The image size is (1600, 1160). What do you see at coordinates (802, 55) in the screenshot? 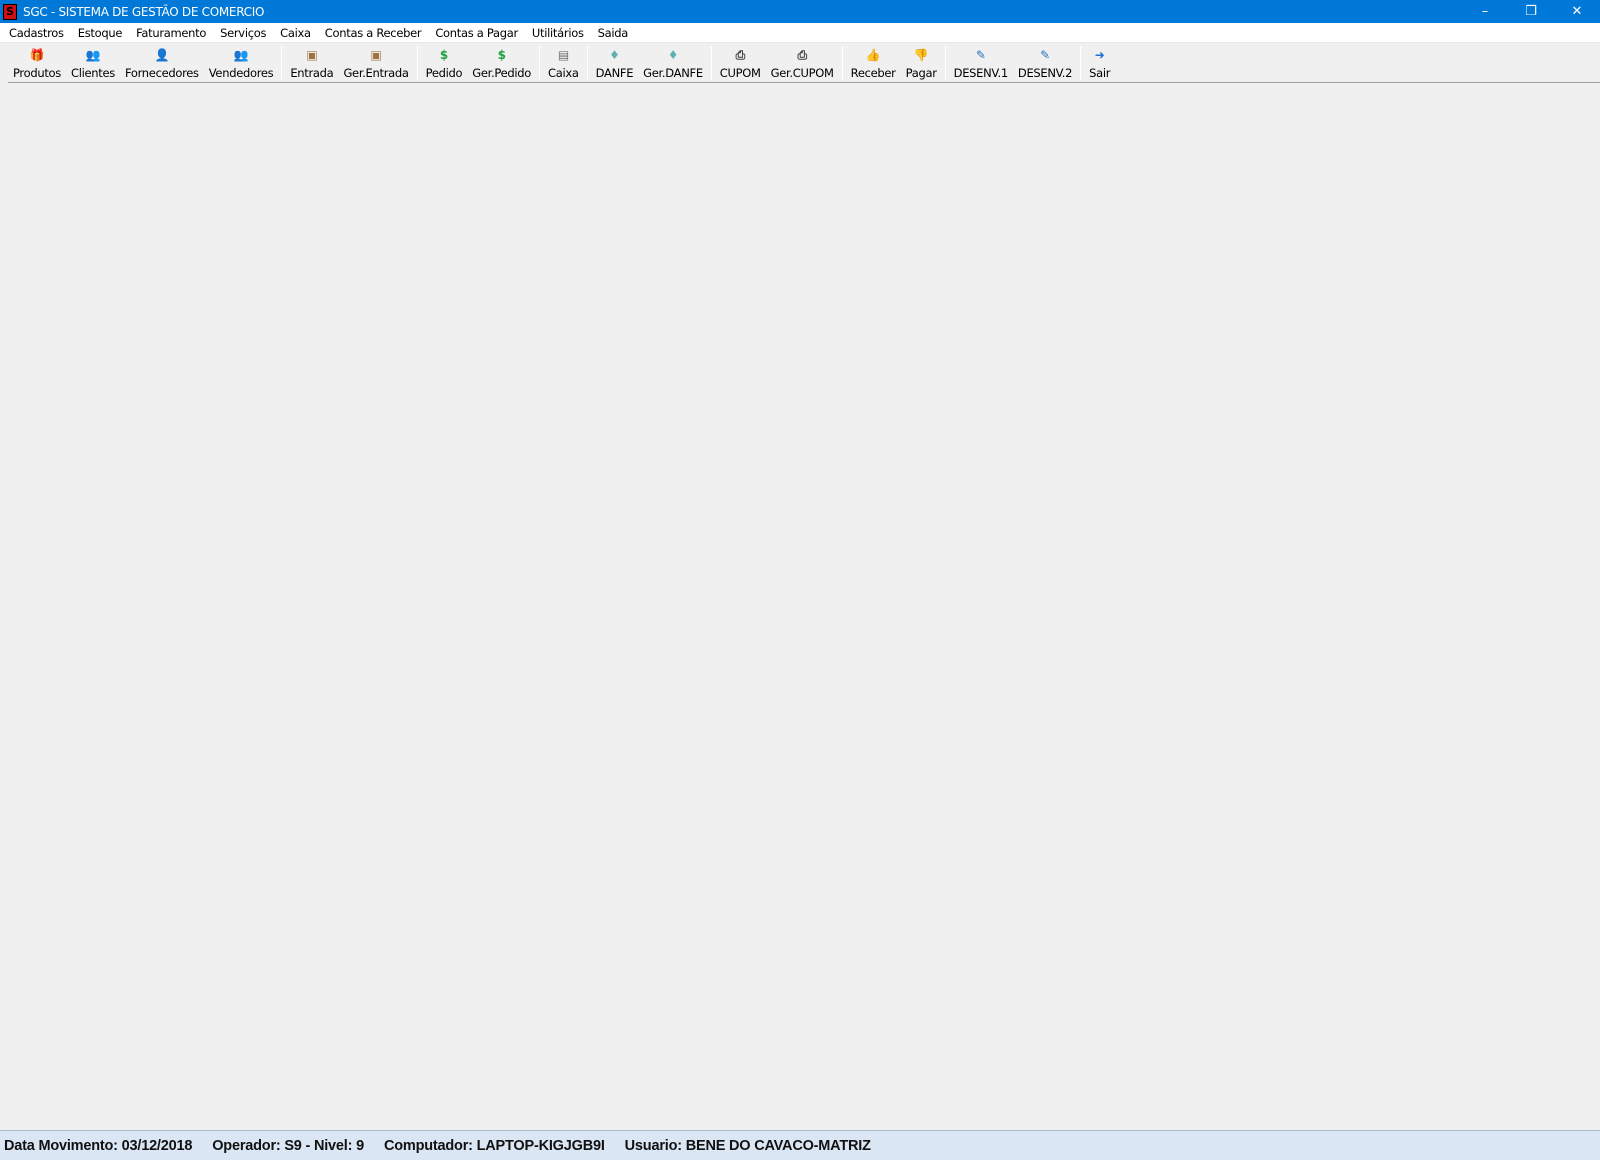
I see `printer-manage-icon: ⎙` at bounding box center [802, 55].